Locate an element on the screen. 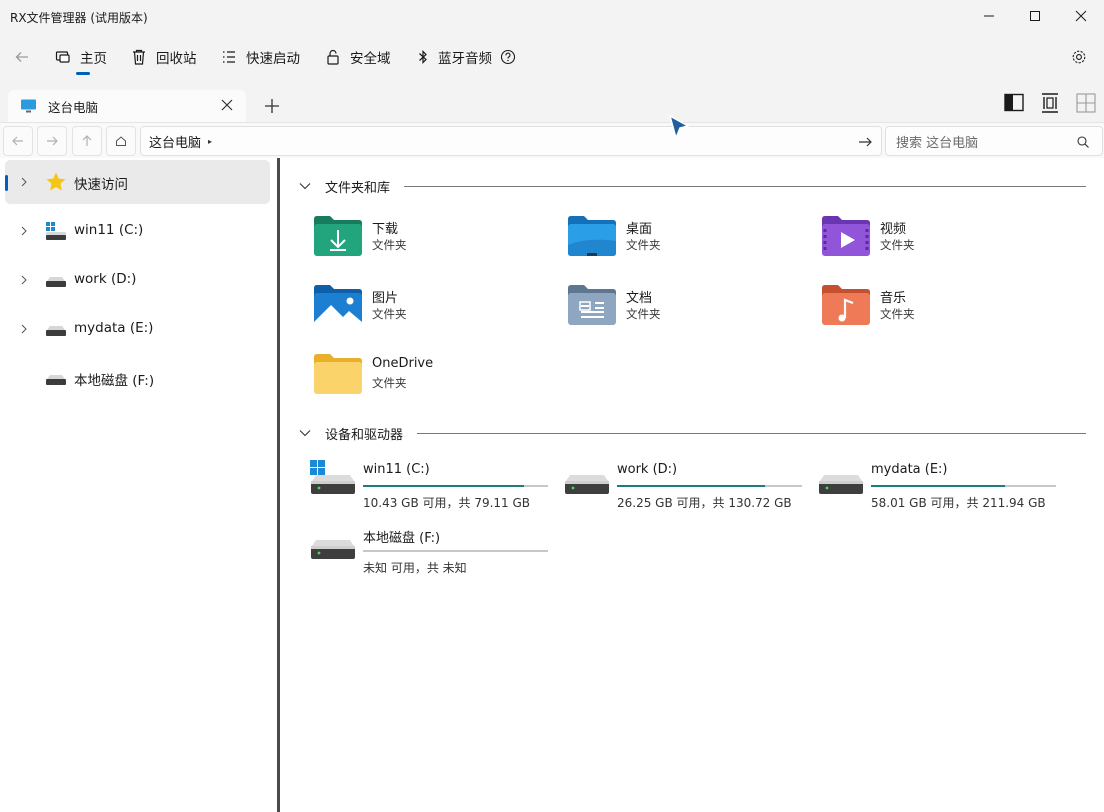 Image resolution: width=1104 pixels, height=812 pixels. close-window-button is located at coordinates (1081, 16).